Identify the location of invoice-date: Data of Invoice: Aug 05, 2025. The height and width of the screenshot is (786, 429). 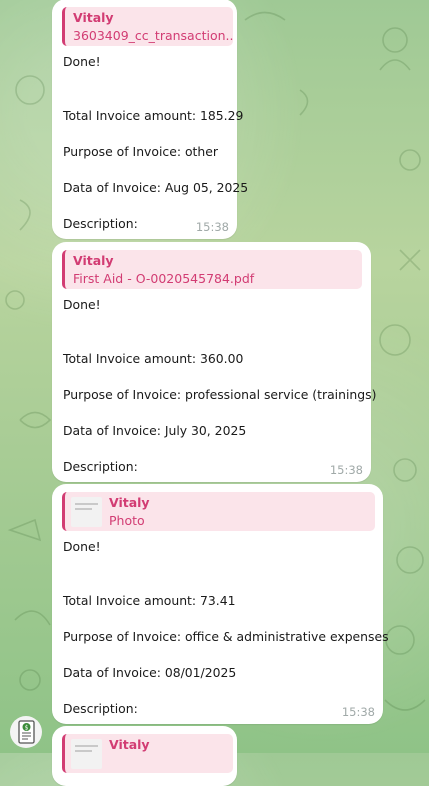
(156, 187).